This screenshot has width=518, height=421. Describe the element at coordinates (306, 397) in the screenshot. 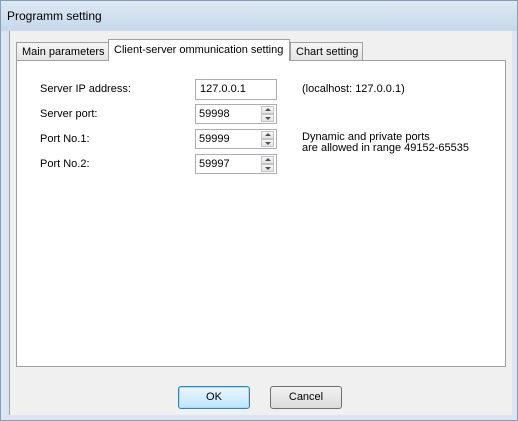

I see `cancel-button: Cancel` at that location.